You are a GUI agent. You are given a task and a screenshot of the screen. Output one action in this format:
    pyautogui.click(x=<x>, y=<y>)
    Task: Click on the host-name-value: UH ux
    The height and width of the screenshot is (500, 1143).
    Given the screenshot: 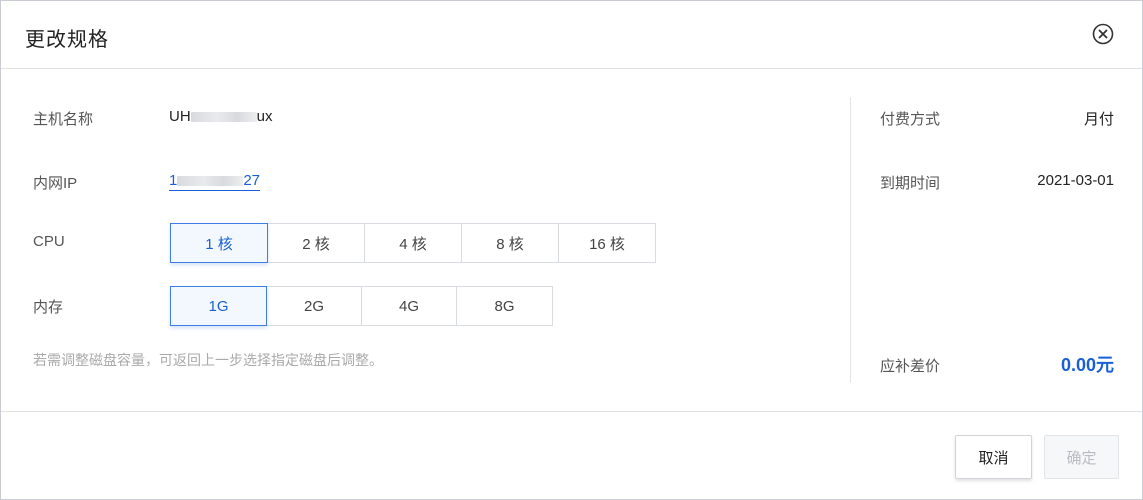 What is the action you would take?
    pyautogui.click(x=221, y=116)
    